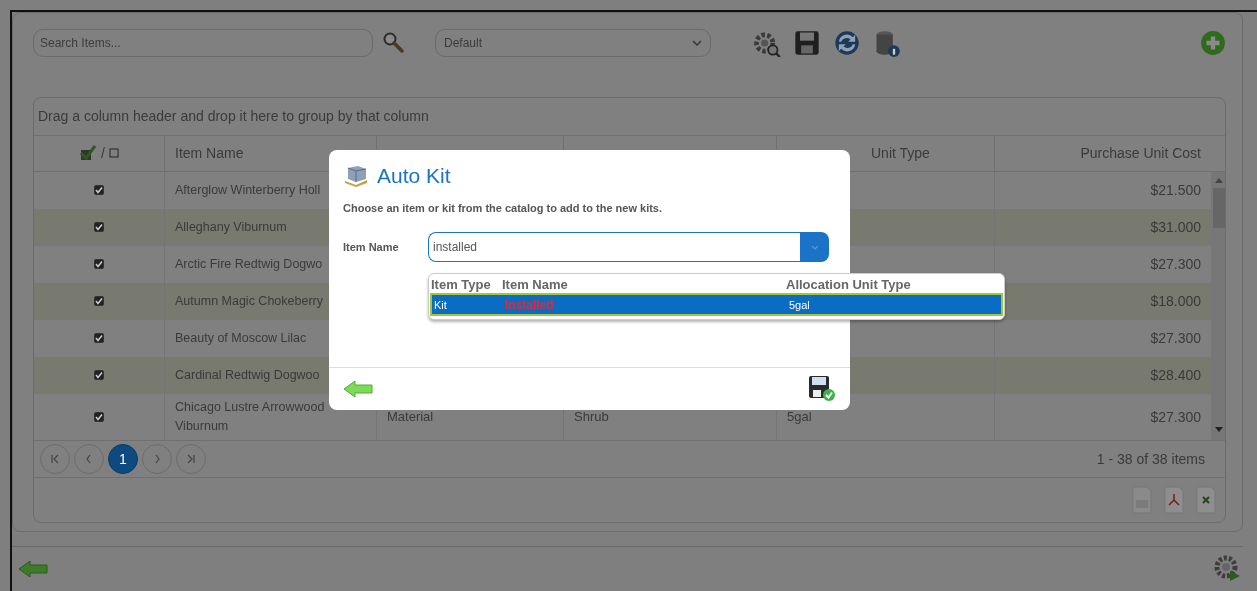  I want to click on table-cell: $28.400, so click(1175, 375).